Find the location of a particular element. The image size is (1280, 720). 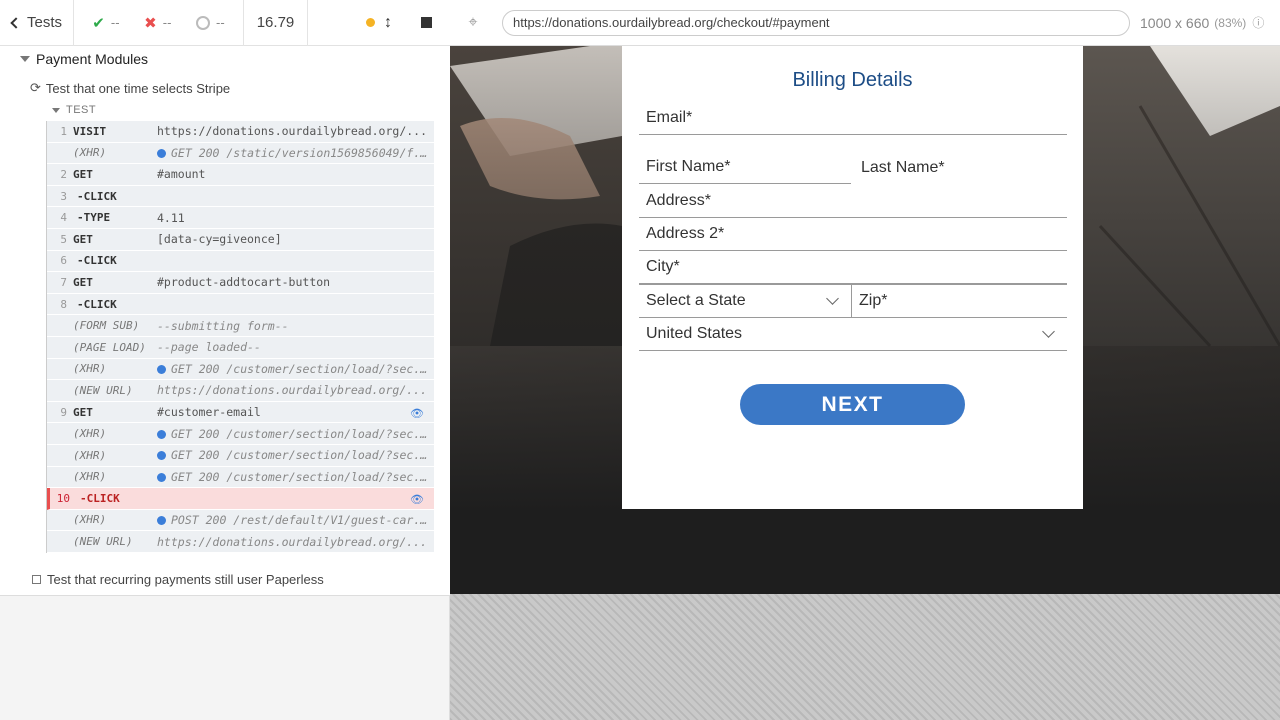

pending-stat: -- is located at coordinates (210, 22).